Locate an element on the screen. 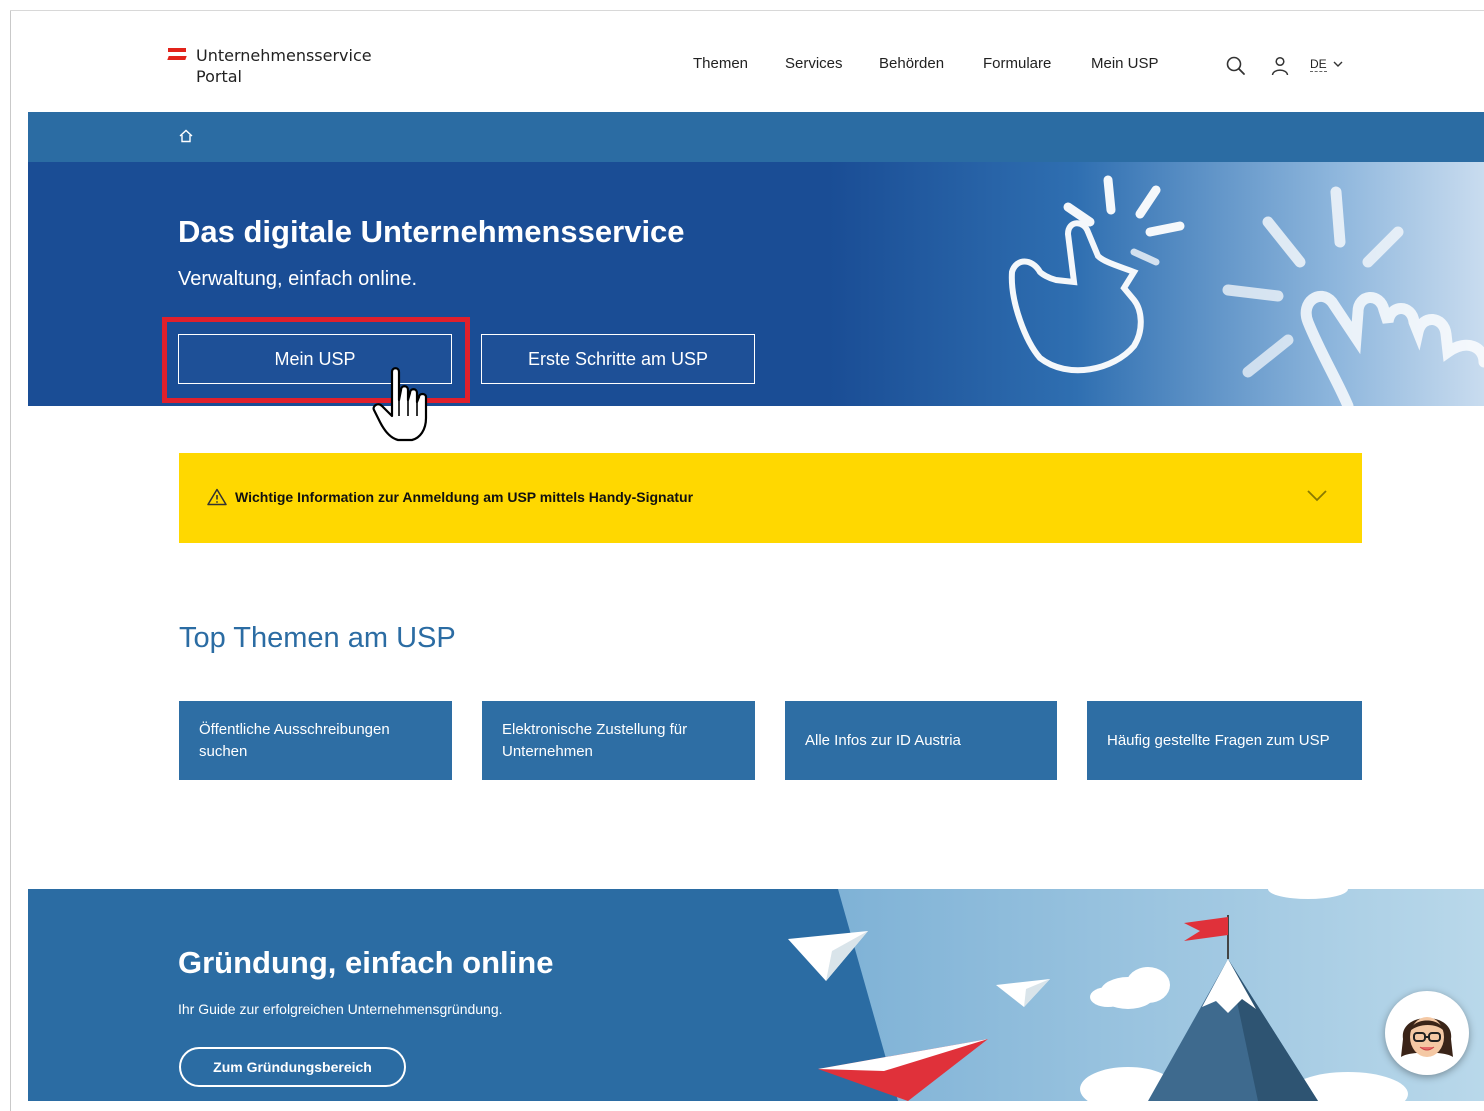 This screenshot has width=1484, height=1111. search-icon is located at coordinates (1236, 66).